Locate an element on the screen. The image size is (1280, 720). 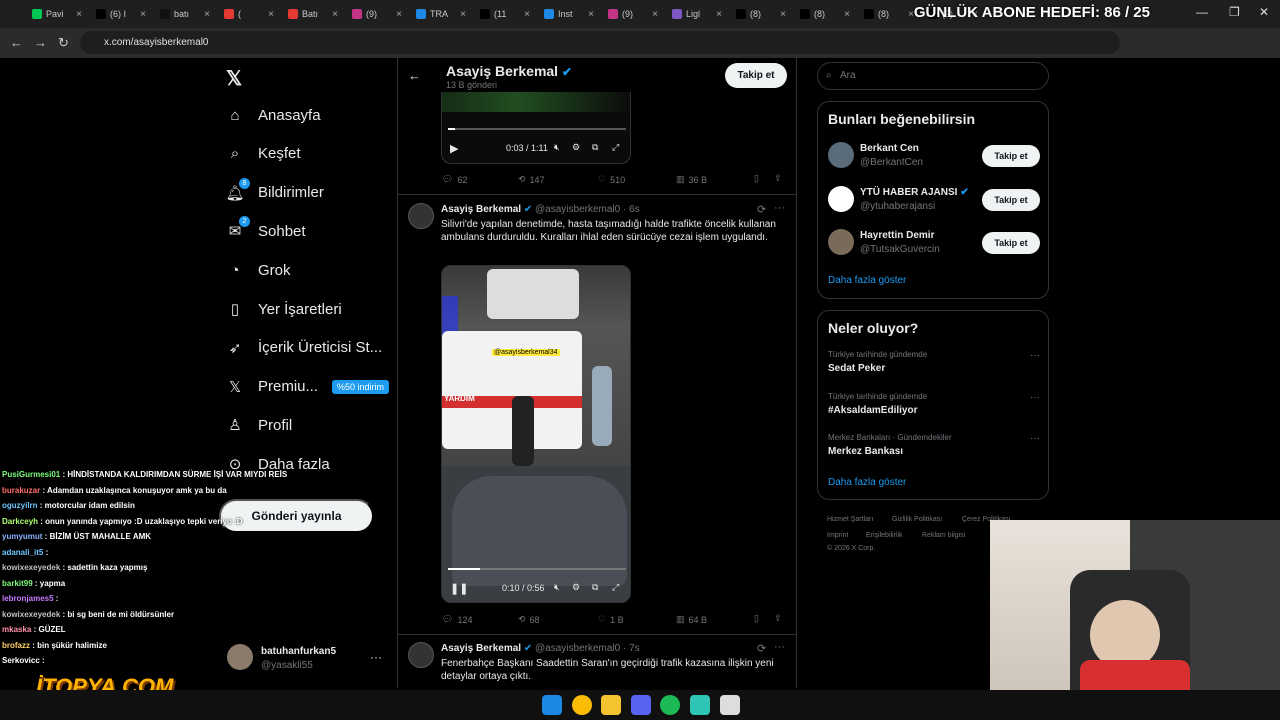
chrome-icon is located at coordinates (582, 705).